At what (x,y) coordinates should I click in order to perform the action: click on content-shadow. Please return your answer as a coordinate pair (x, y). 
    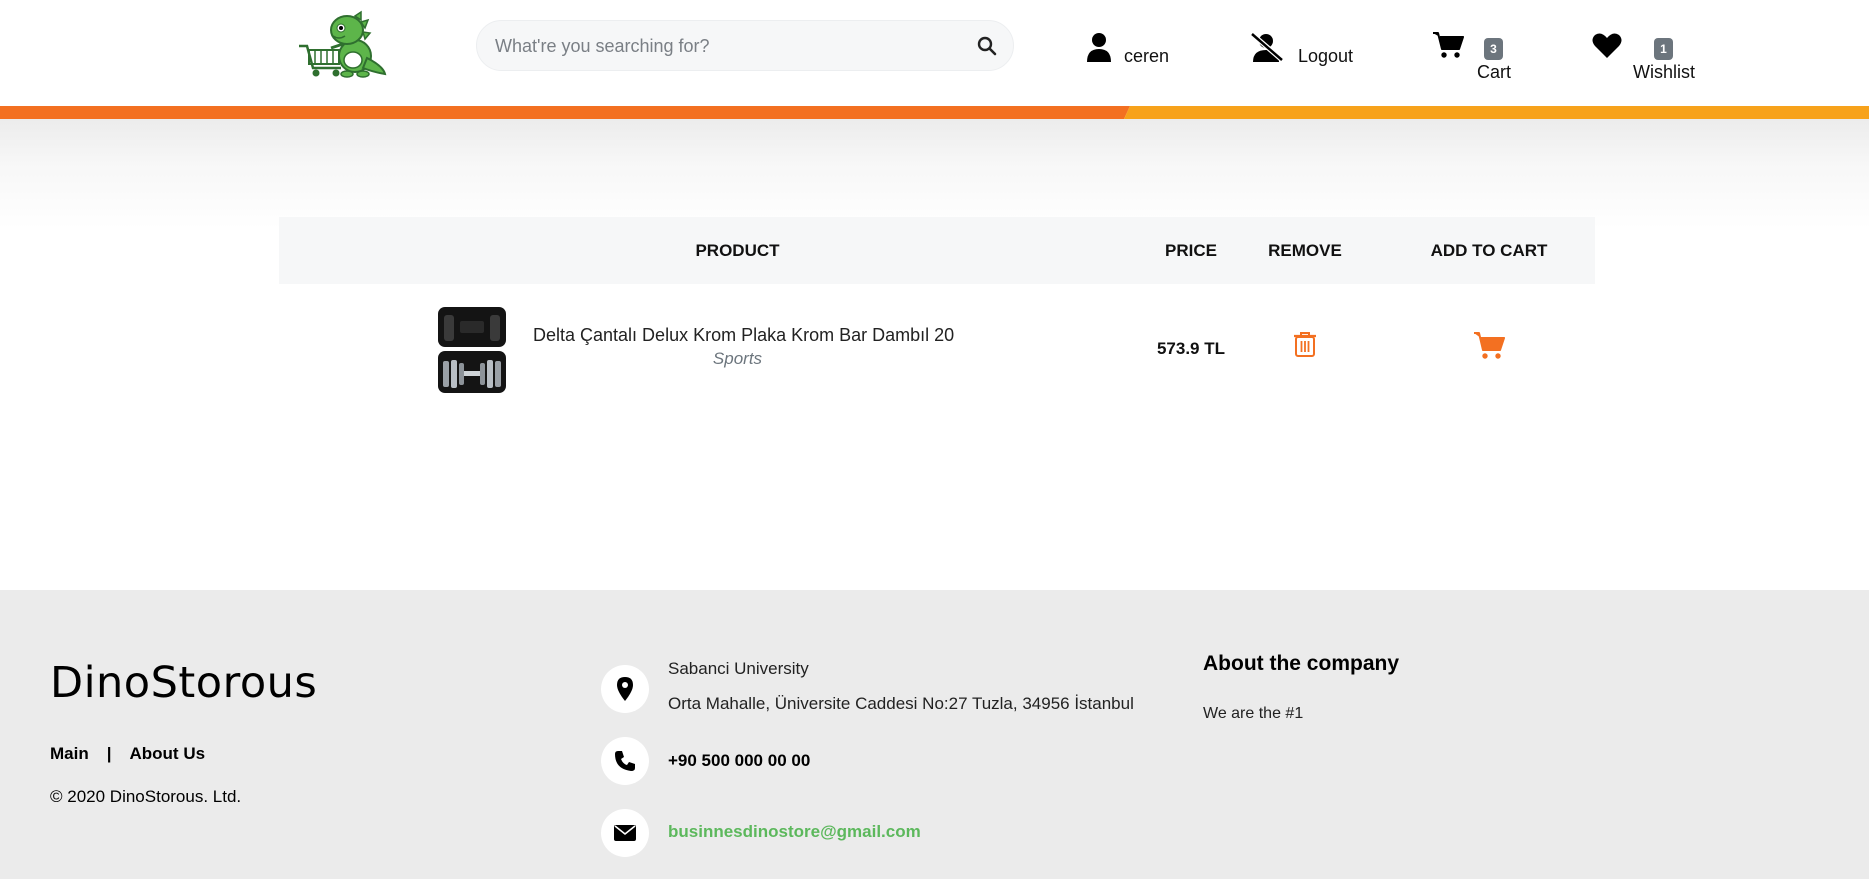
    Looking at the image, I should click on (934, 174).